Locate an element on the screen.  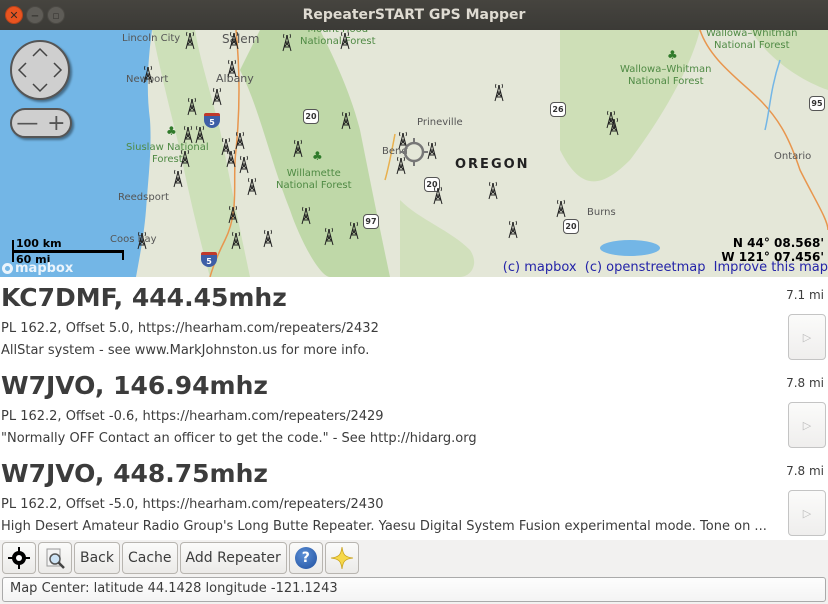
add-repeater-button: Add Repeater is located at coordinates (233, 558).